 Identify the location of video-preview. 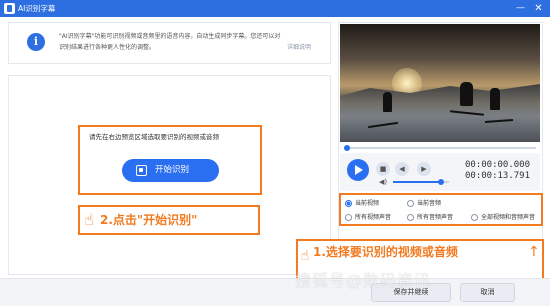
(440, 83).